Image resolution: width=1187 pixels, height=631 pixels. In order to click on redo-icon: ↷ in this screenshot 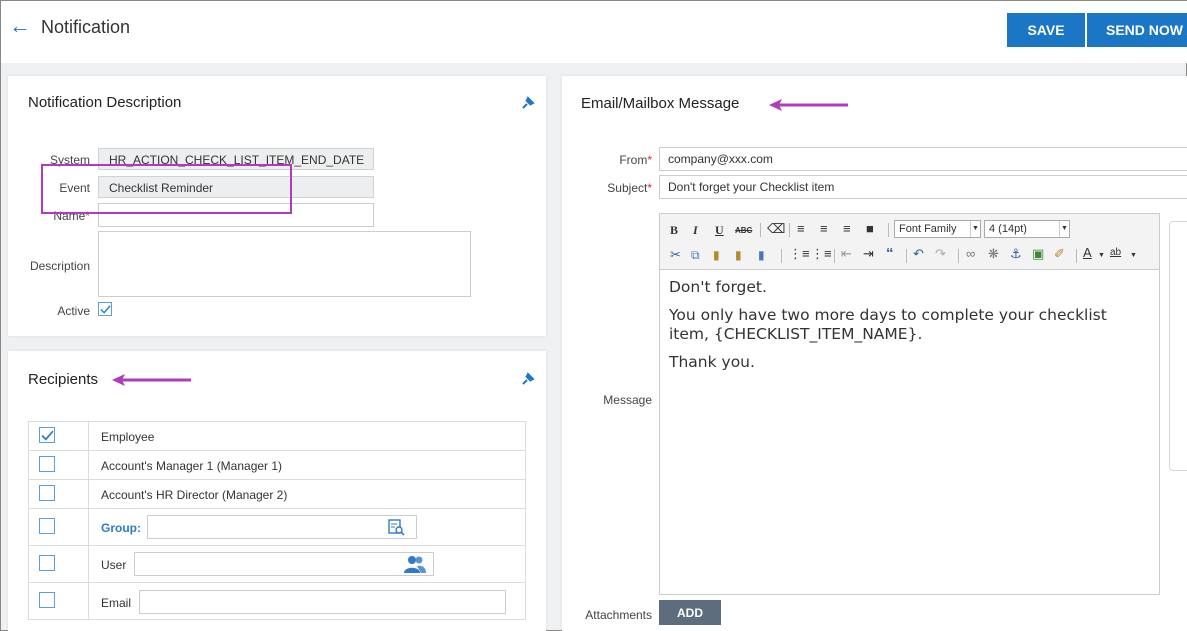, I will do `click(940, 254)`.